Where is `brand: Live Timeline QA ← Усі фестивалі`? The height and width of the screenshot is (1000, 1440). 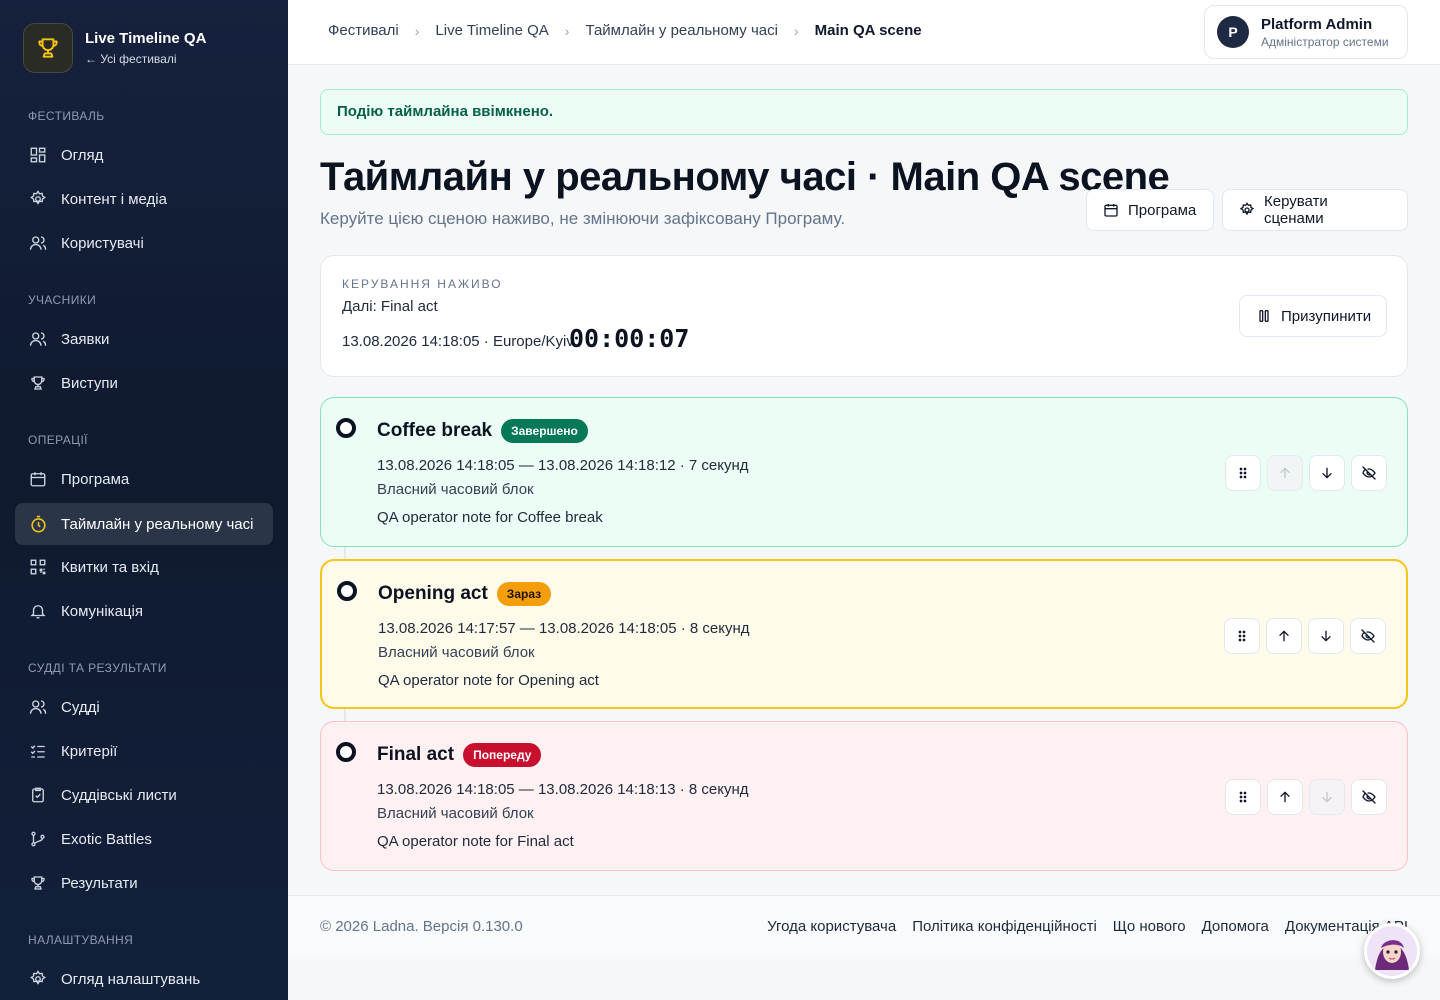 brand: Live Timeline QA ← Усі фестивалі is located at coordinates (114, 48).